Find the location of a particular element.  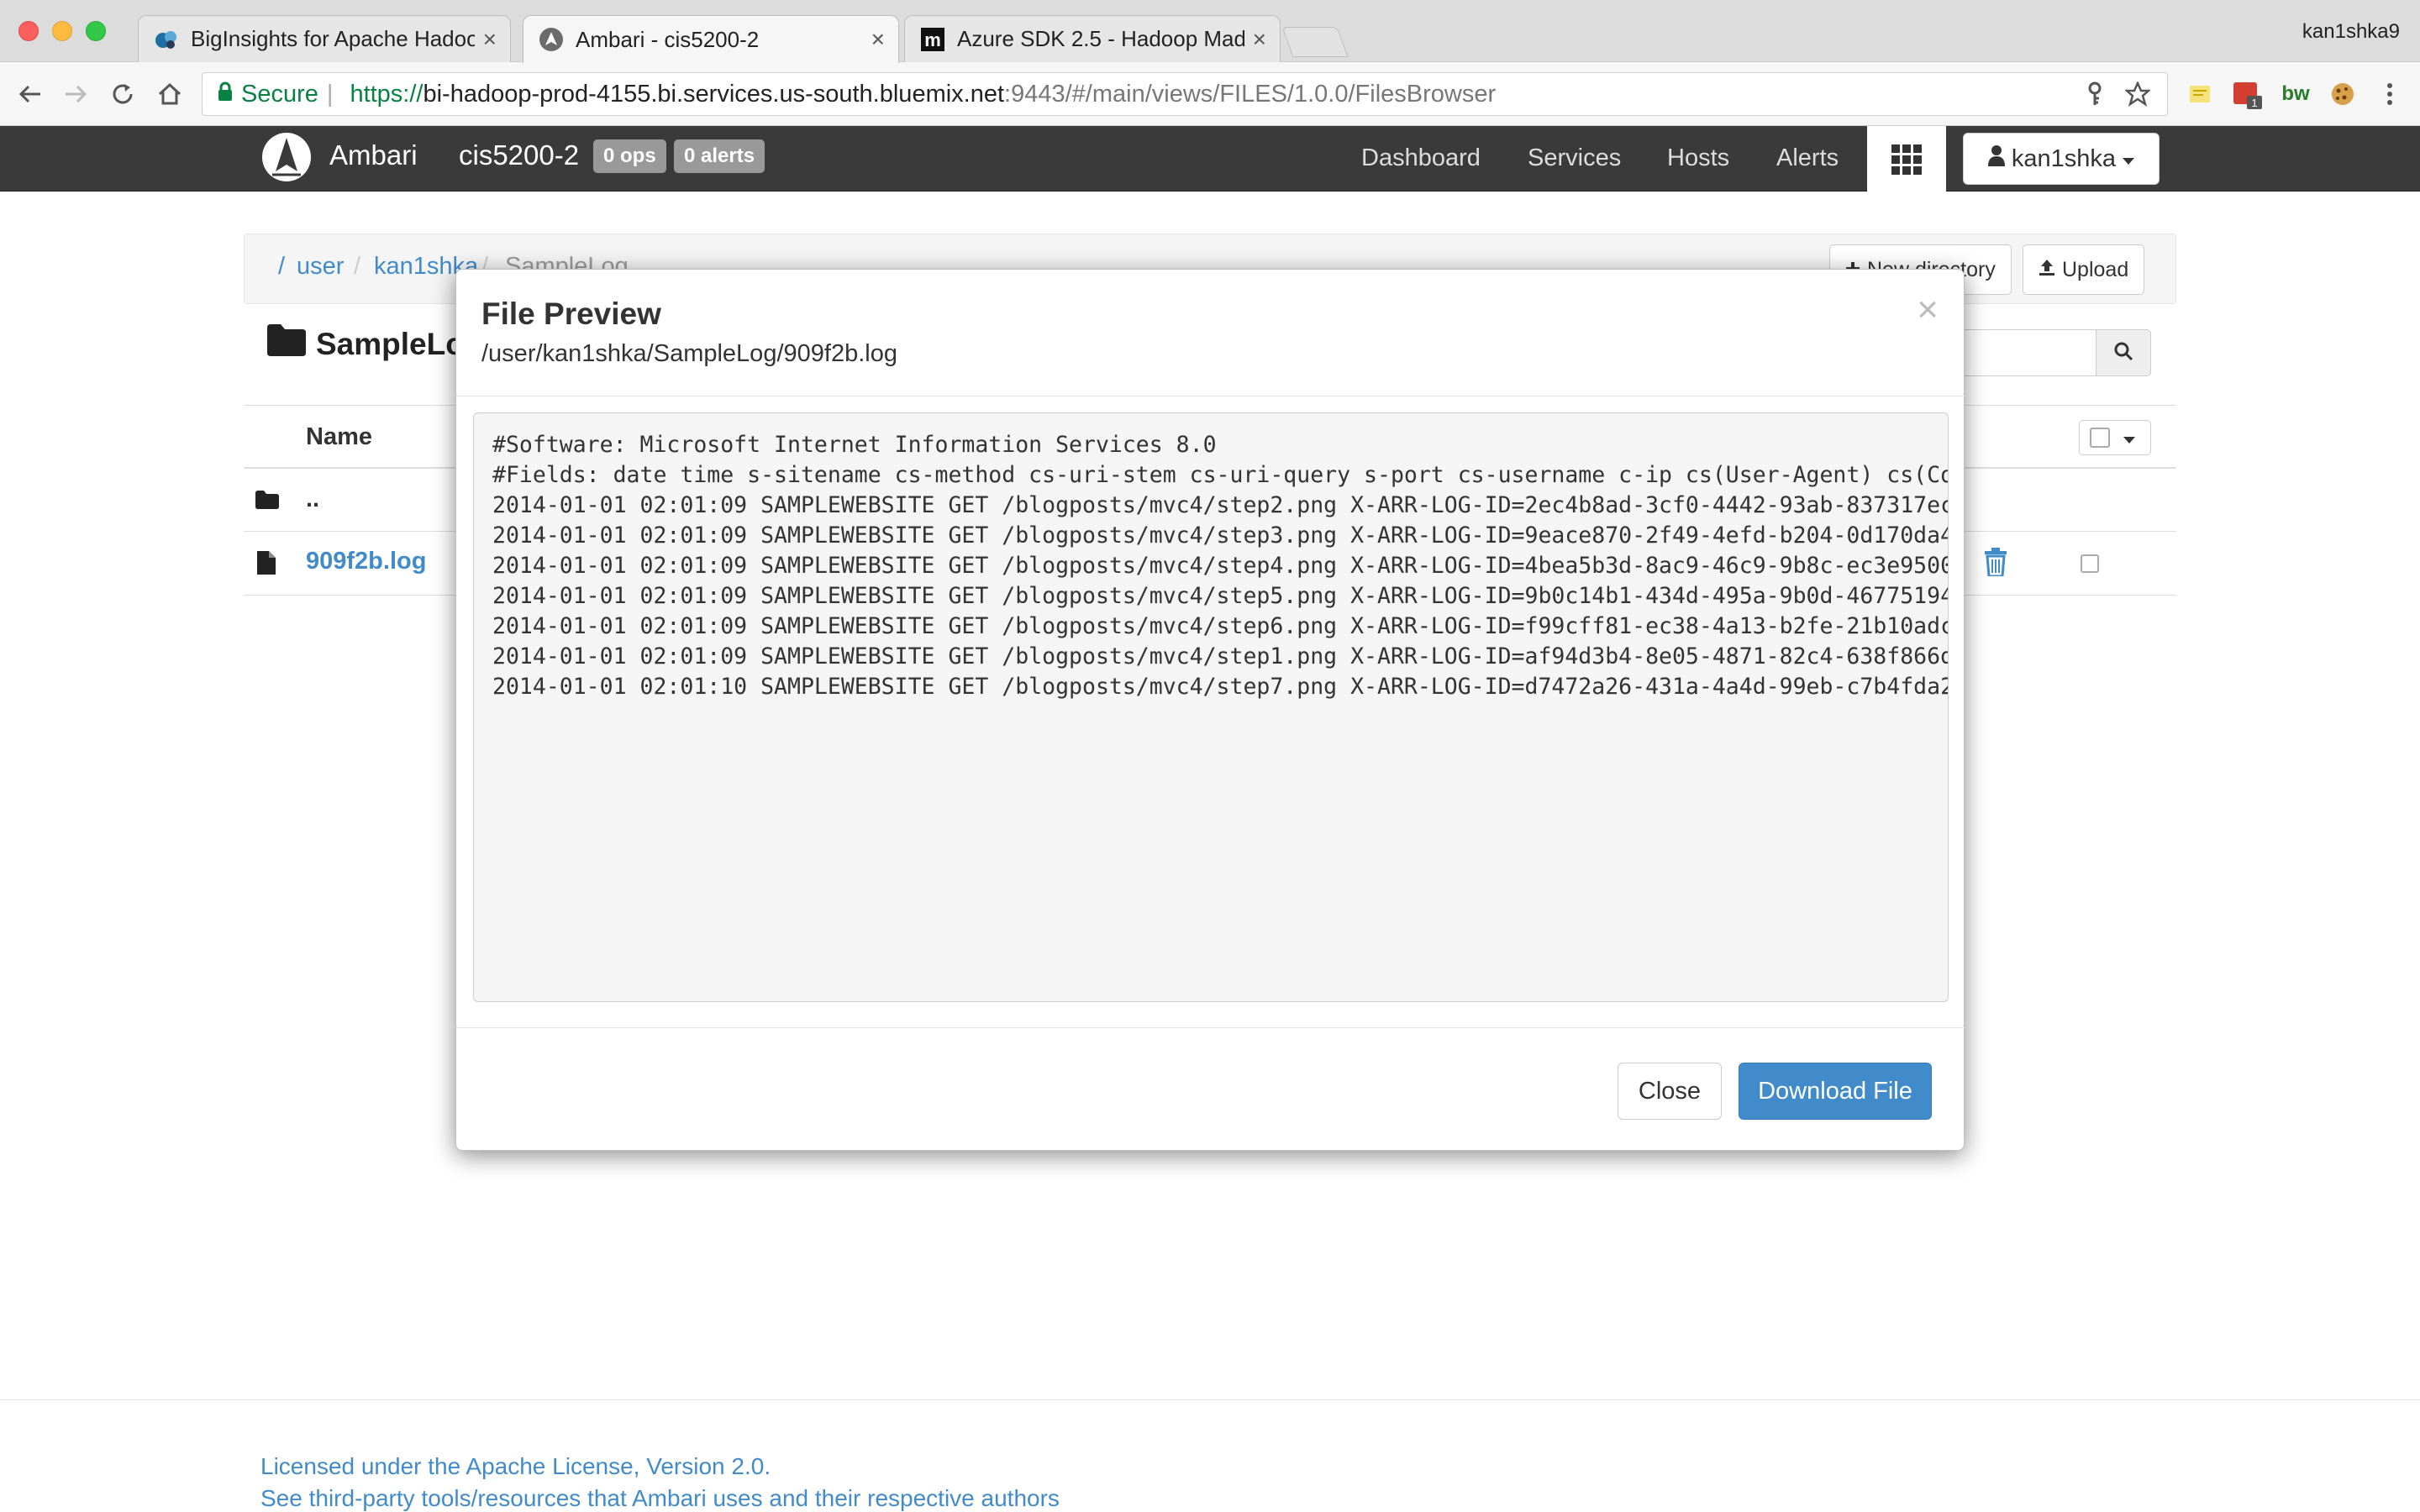

browser-tab-ambari: Ambari - cis5200-2 × is located at coordinates (711, 39).